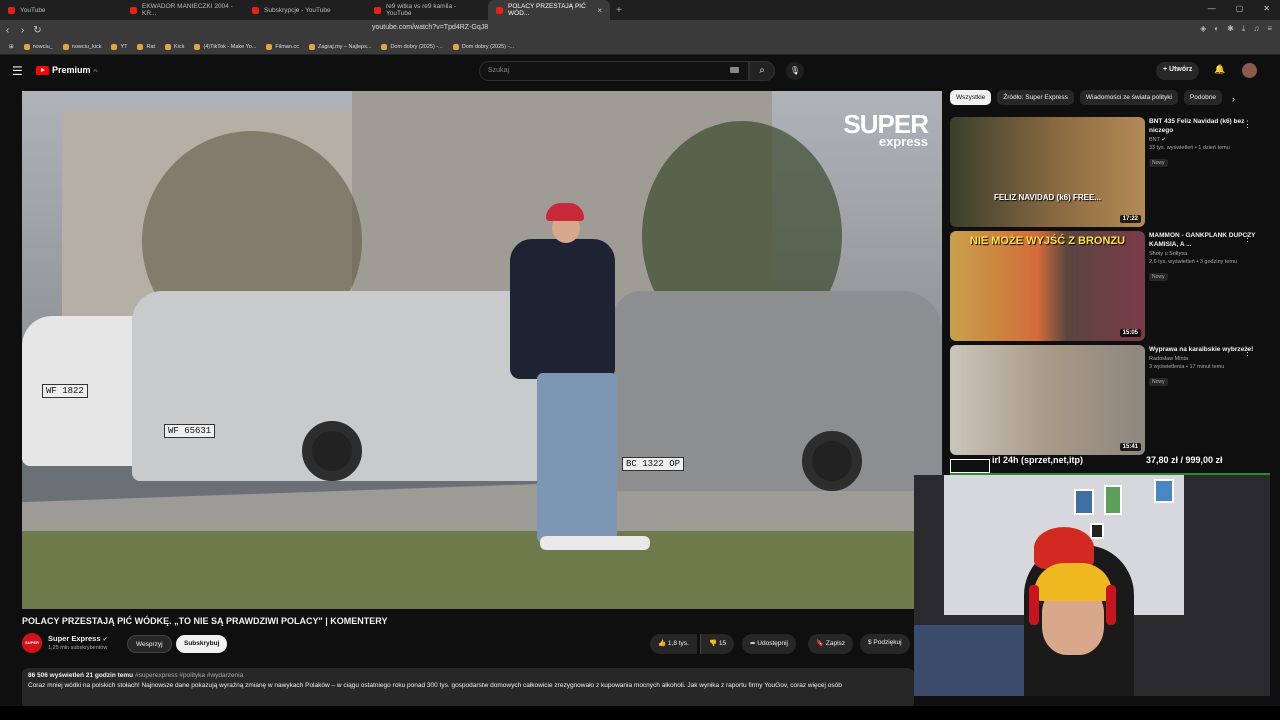 Image resolution: width=1280 pixels, height=720 pixels. Describe the element at coordinates (1230, 29) in the screenshot. I see `puzzle-icon: ✱` at that location.